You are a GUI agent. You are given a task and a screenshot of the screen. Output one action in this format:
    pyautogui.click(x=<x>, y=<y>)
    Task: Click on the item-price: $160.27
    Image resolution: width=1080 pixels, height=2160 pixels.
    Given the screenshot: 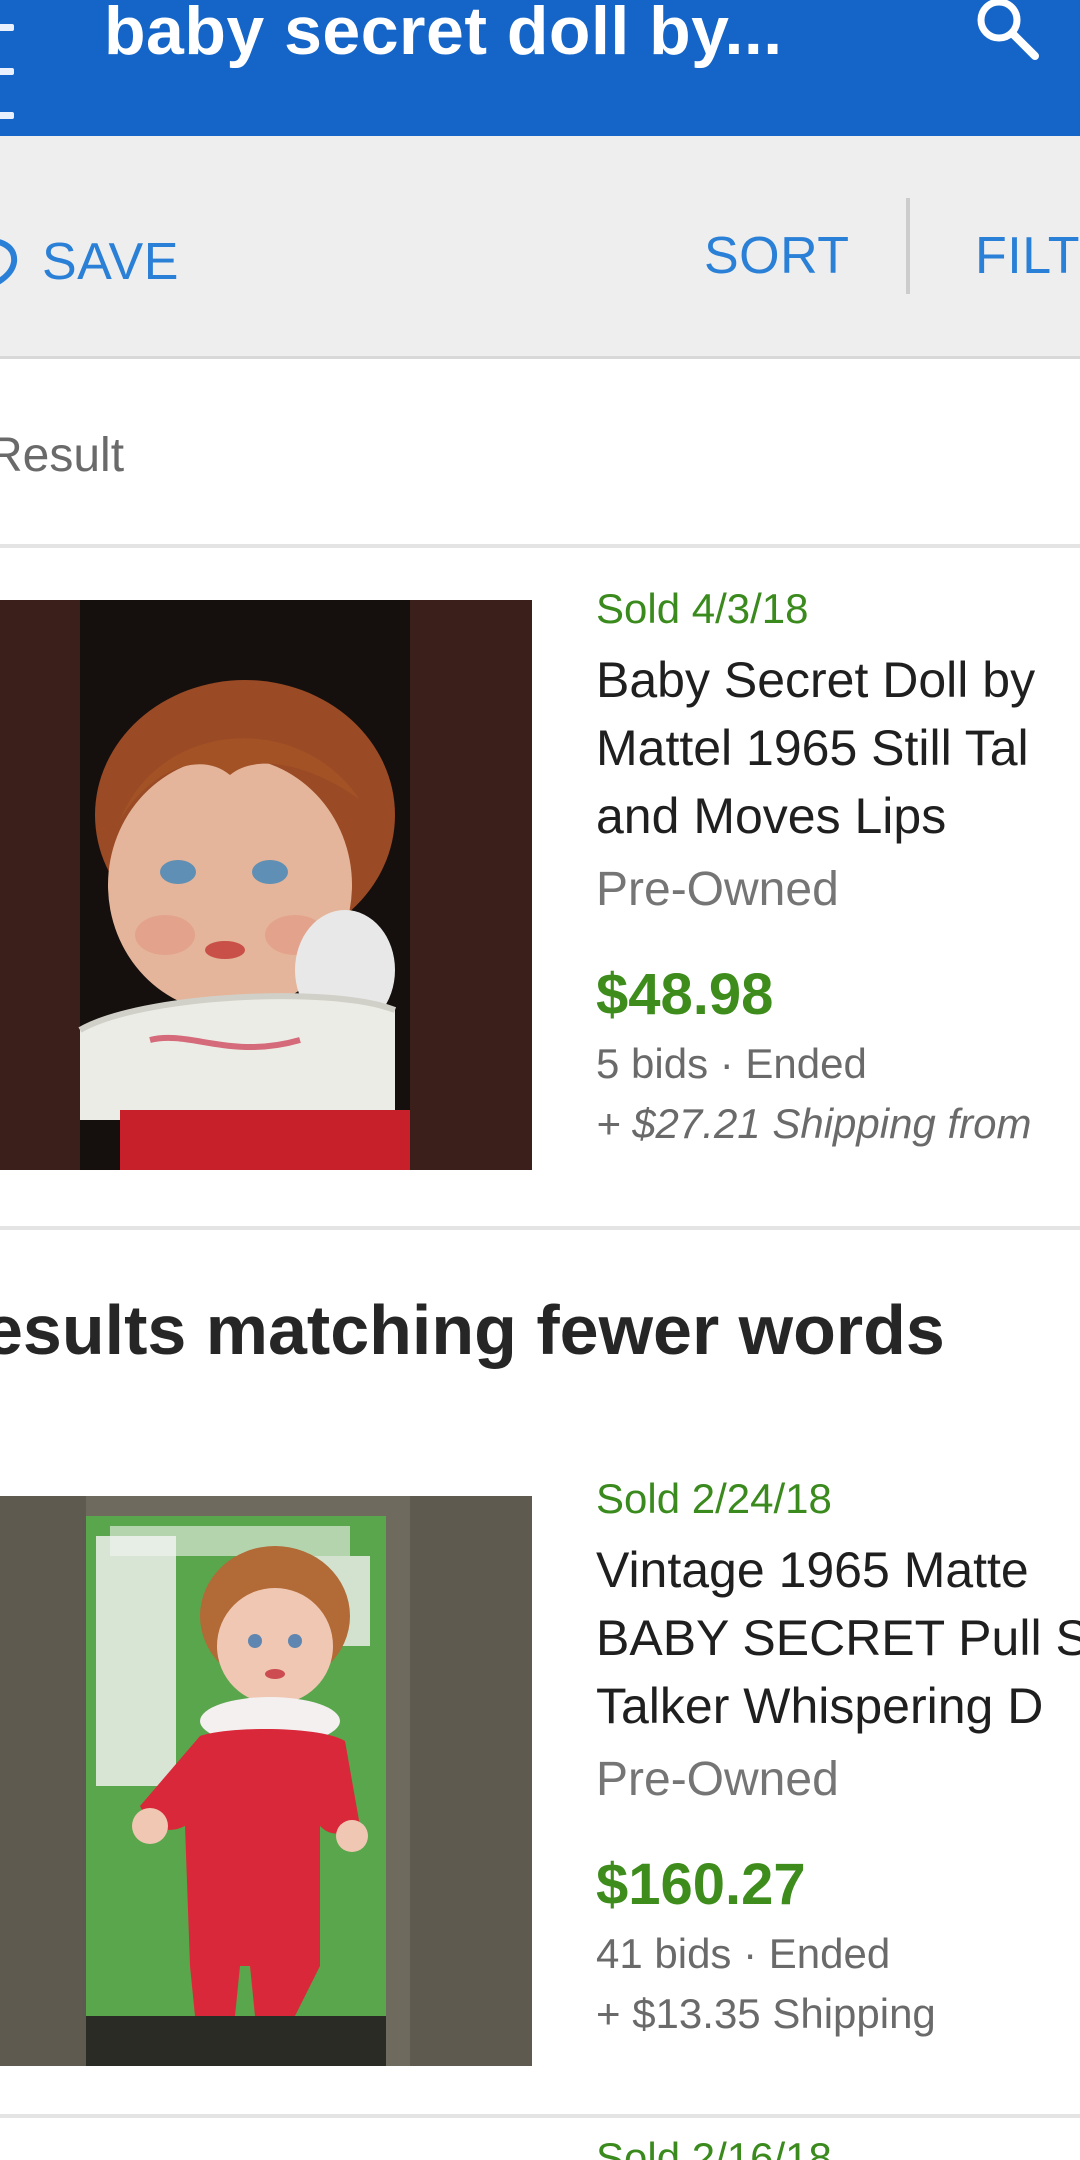 What is the action you would take?
    pyautogui.click(x=701, y=1884)
    